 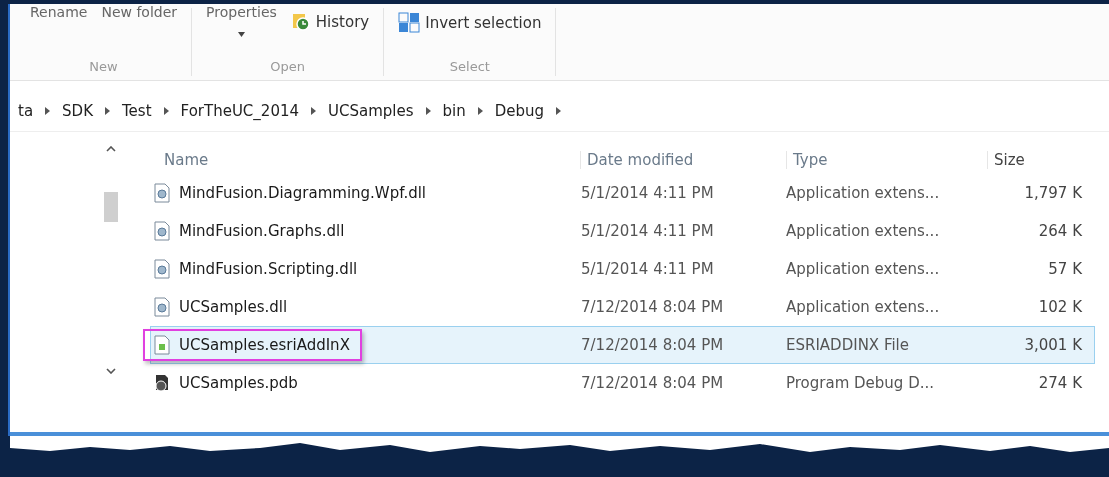 What do you see at coordinates (848, 345) in the screenshot?
I see `type-cell-text: ESRIADDINX File` at bounding box center [848, 345].